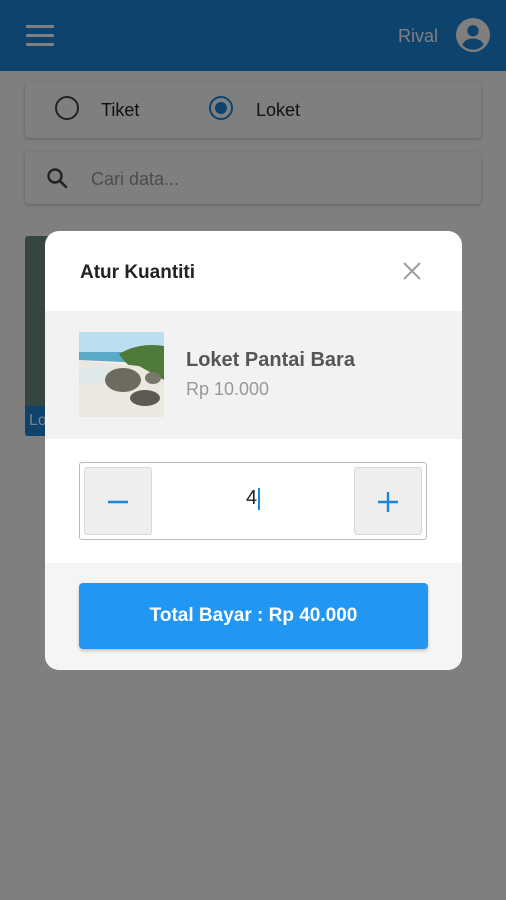 This screenshot has width=506, height=900. Describe the element at coordinates (259, 498) in the screenshot. I see `text-cursor` at that location.